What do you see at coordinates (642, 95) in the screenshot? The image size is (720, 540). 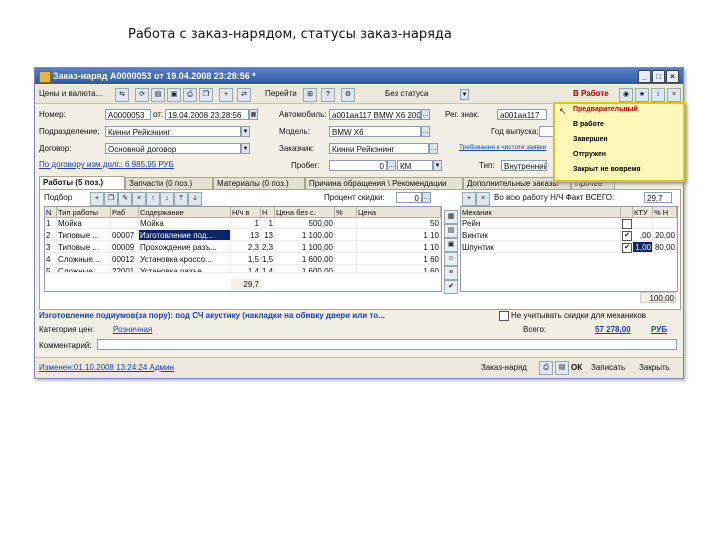 I see `star-icon: ★` at bounding box center [642, 95].